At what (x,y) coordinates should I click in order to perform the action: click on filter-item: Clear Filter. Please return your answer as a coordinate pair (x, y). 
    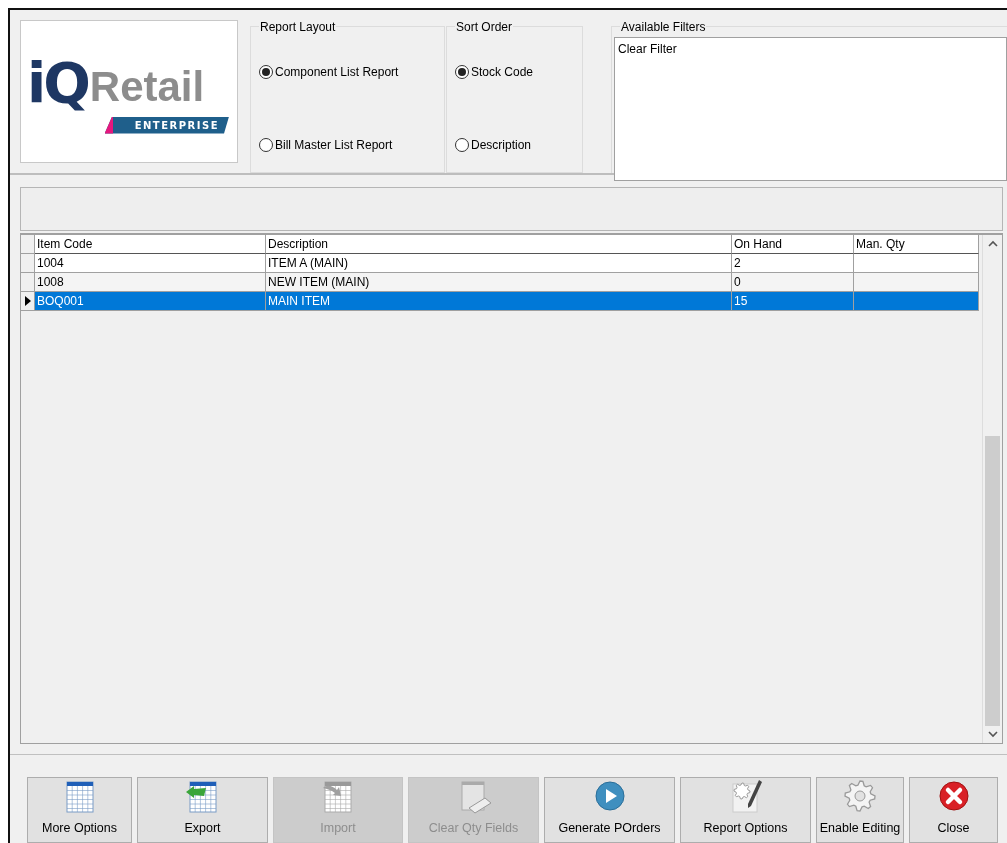
    Looking at the image, I should click on (647, 49).